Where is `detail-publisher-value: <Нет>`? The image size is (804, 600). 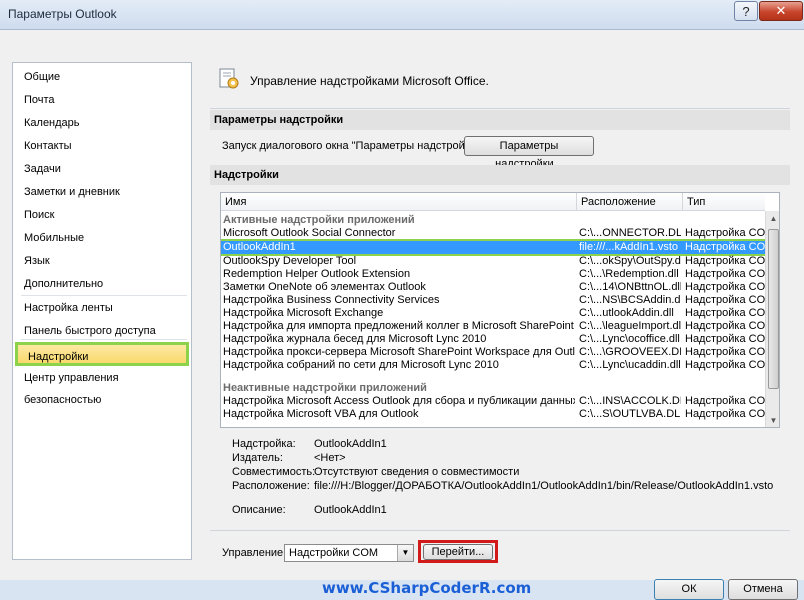 detail-publisher-value: <Нет> is located at coordinates (330, 458).